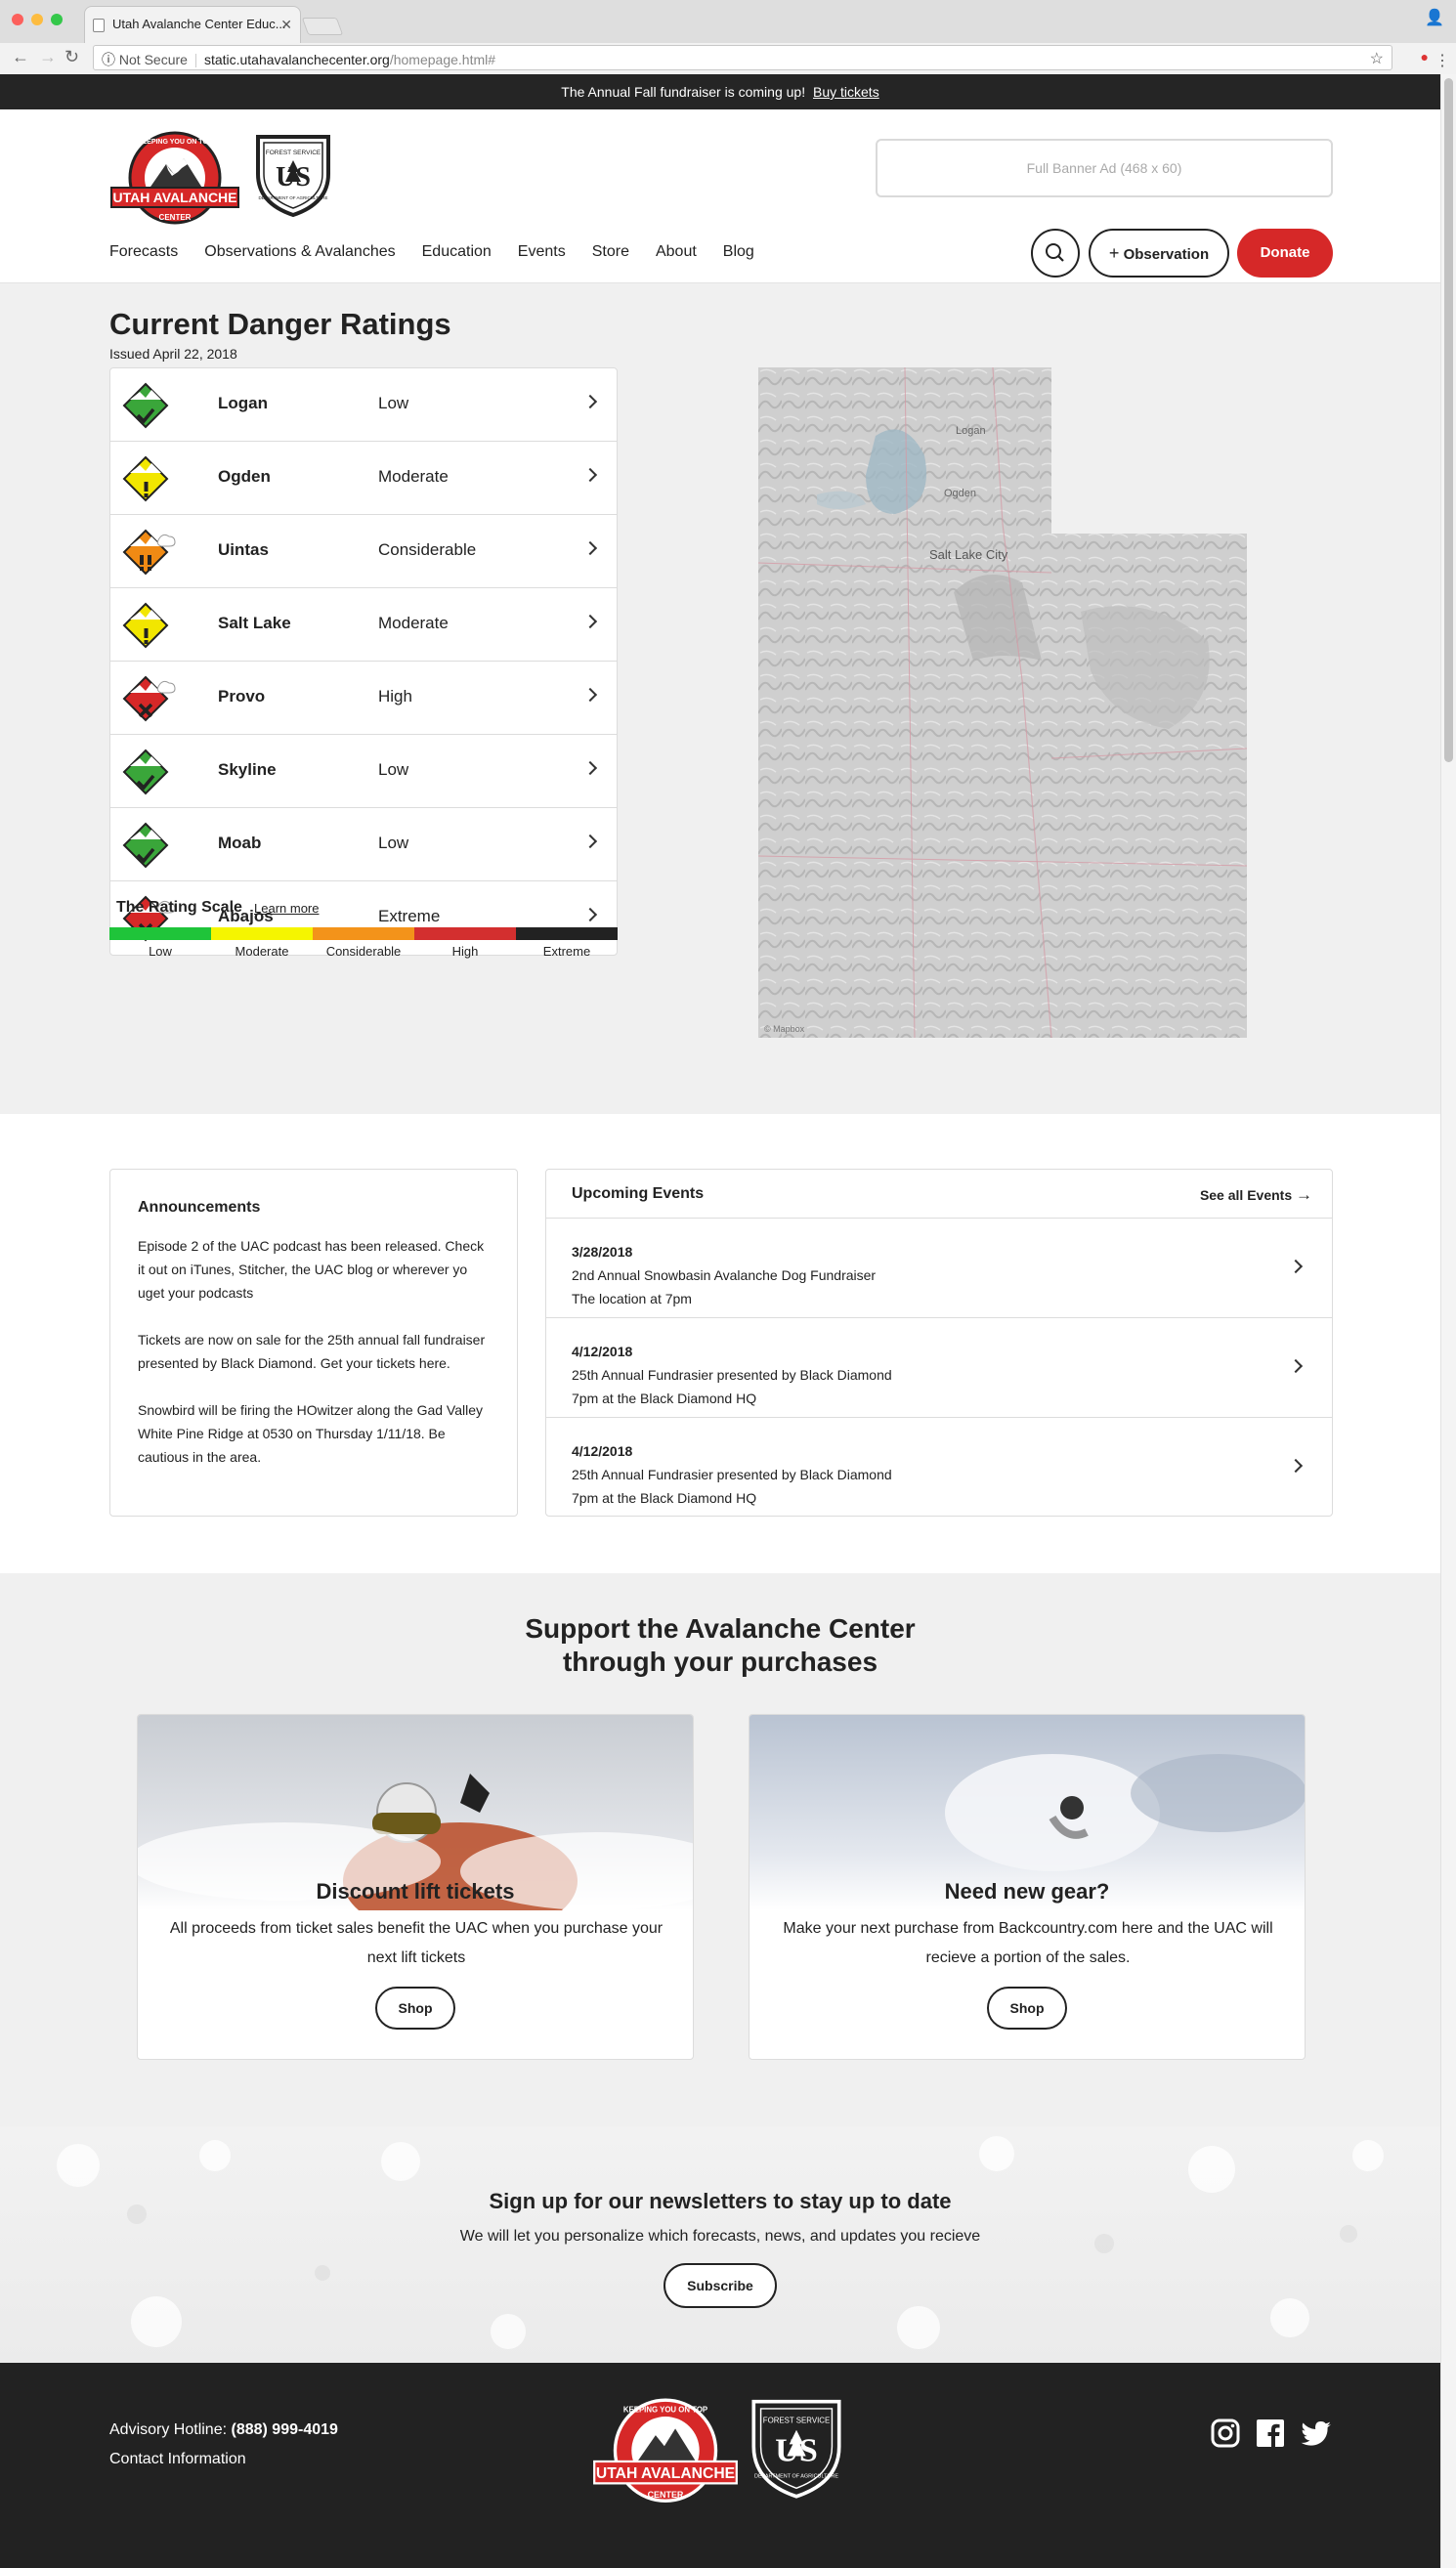 The height and width of the screenshot is (2568, 1456). Describe the element at coordinates (299, 252) in the screenshot. I see `nav-observations-avalanches: Observations & Avalanches` at that location.